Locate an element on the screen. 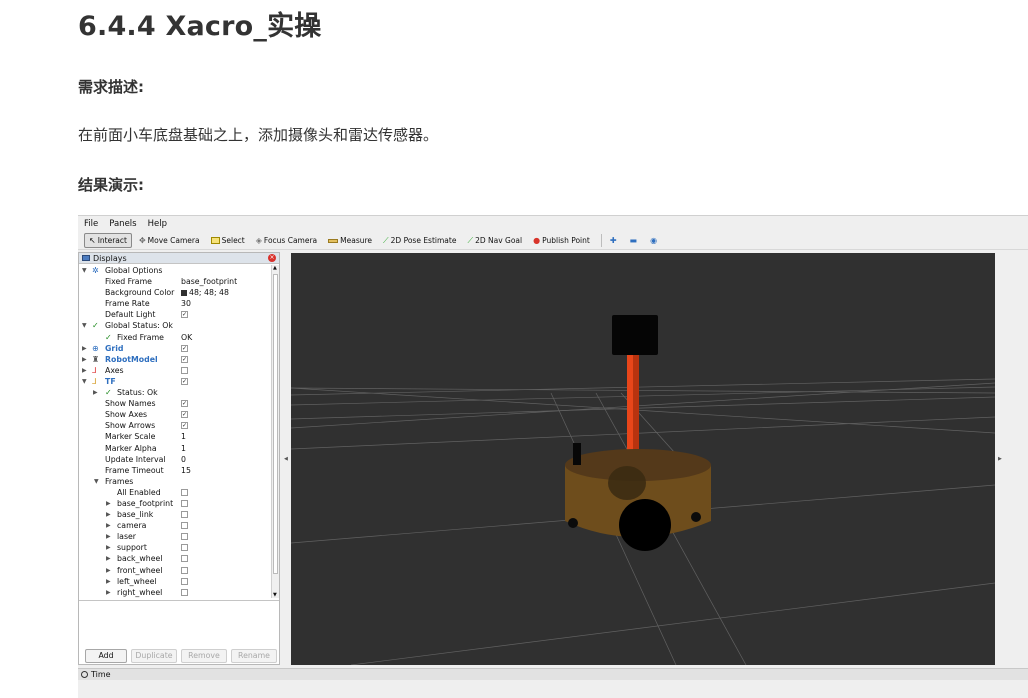 This screenshot has height=698, width=1028. tree-row-default-light: Default Light ✓ is located at coordinates (175, 314).